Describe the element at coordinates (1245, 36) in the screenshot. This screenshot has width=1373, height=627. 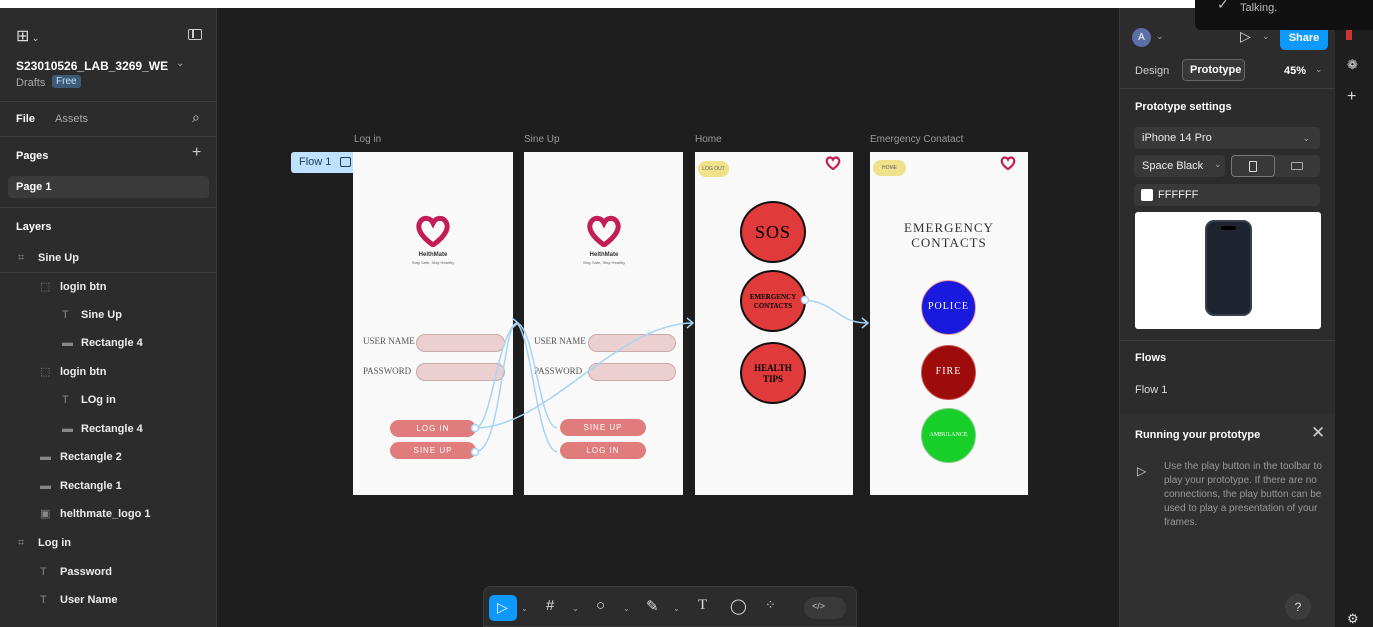
I see `play-icon: ▷` at that location.